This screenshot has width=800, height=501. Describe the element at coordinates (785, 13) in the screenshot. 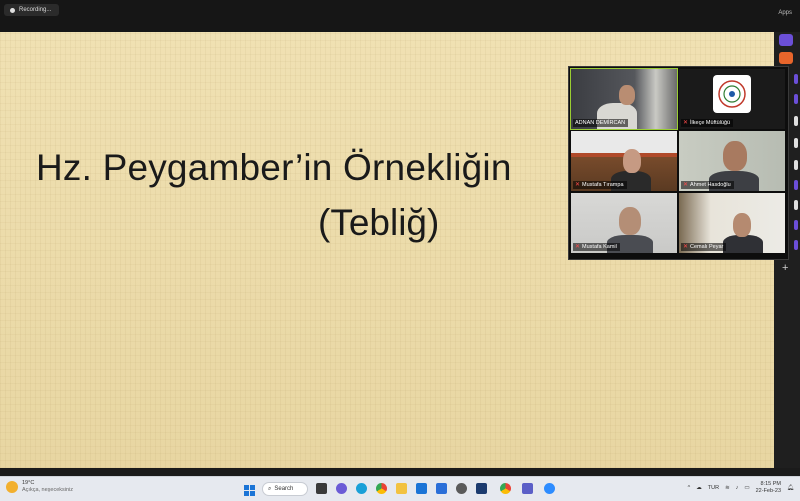

I see `apps-button: Apps` at that location.